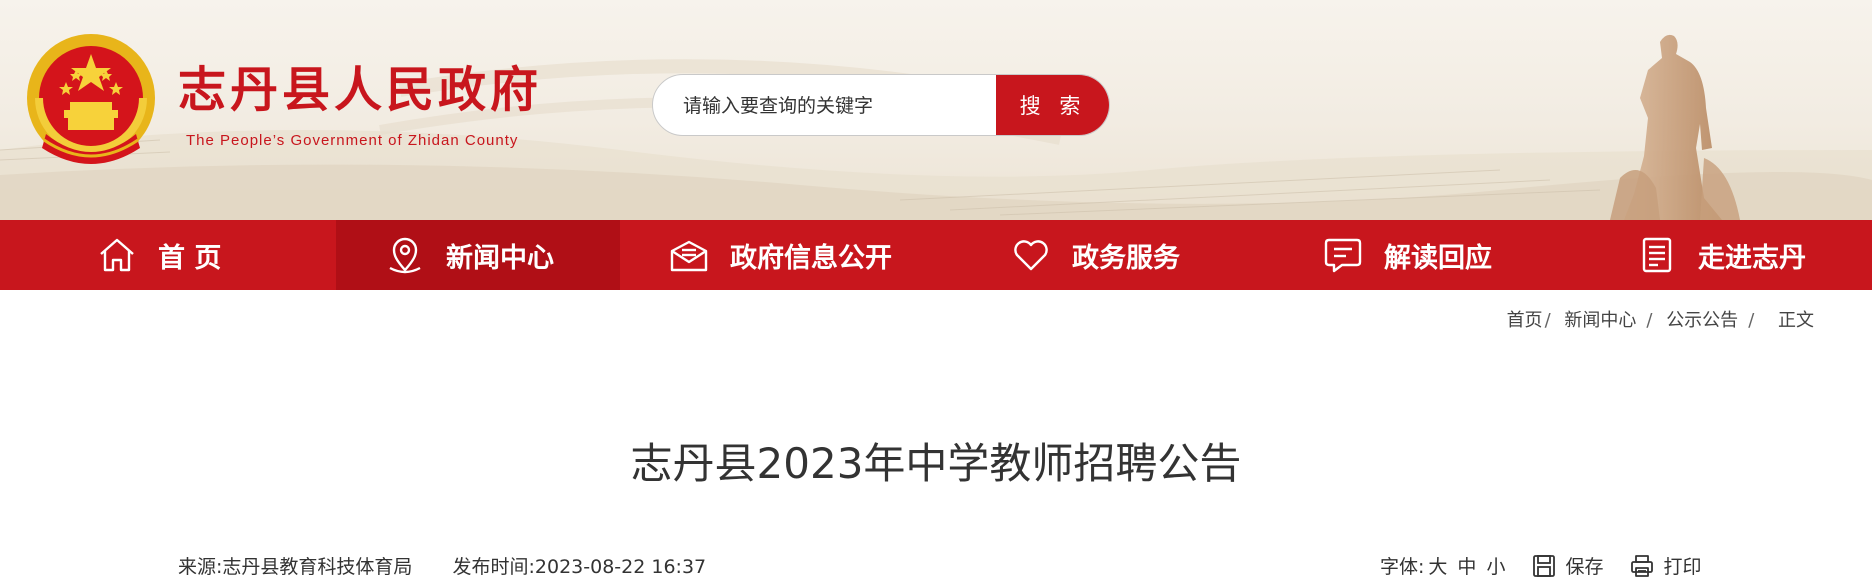 The height and width of the screenshot is (582, 1872). What do you see at coordinates (1675, 127) in the screenshot?
I see `statue-monument-image` at bounding box center [1675, 127].